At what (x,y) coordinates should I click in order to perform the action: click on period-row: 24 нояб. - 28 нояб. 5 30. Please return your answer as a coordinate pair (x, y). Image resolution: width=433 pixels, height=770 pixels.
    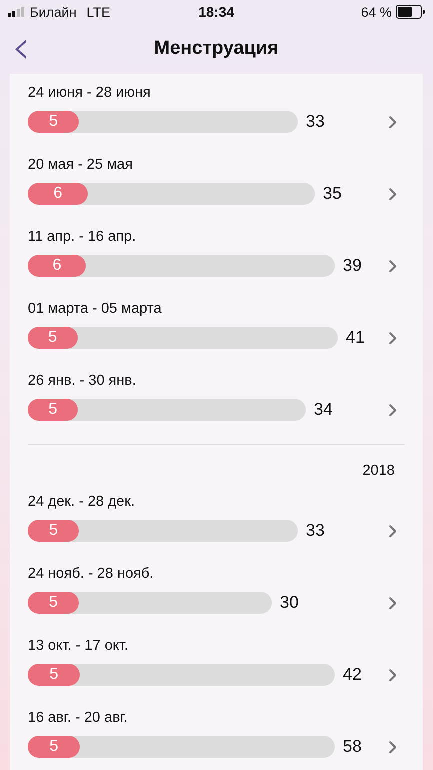
    Looking at the image, I should click on (216, 595).